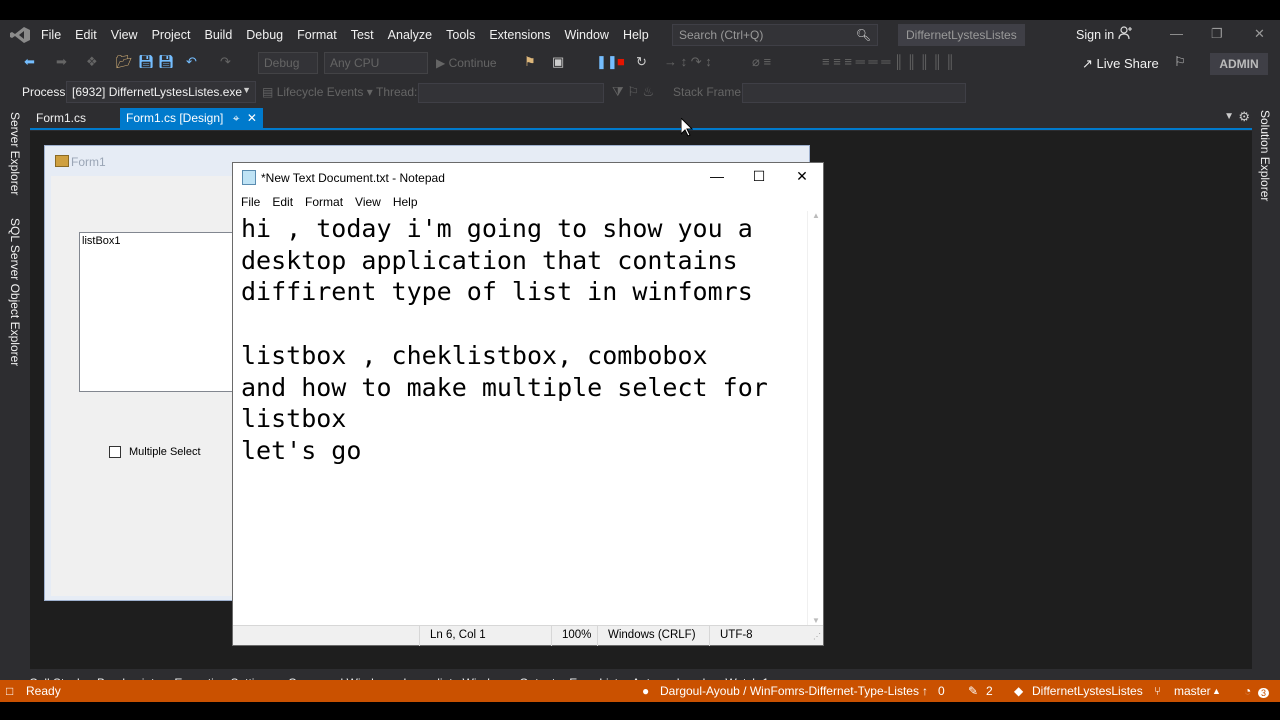  Describe the element at coordinates (146, 64) in the screenshot. I see `save-icon: 💾︎` at that location.